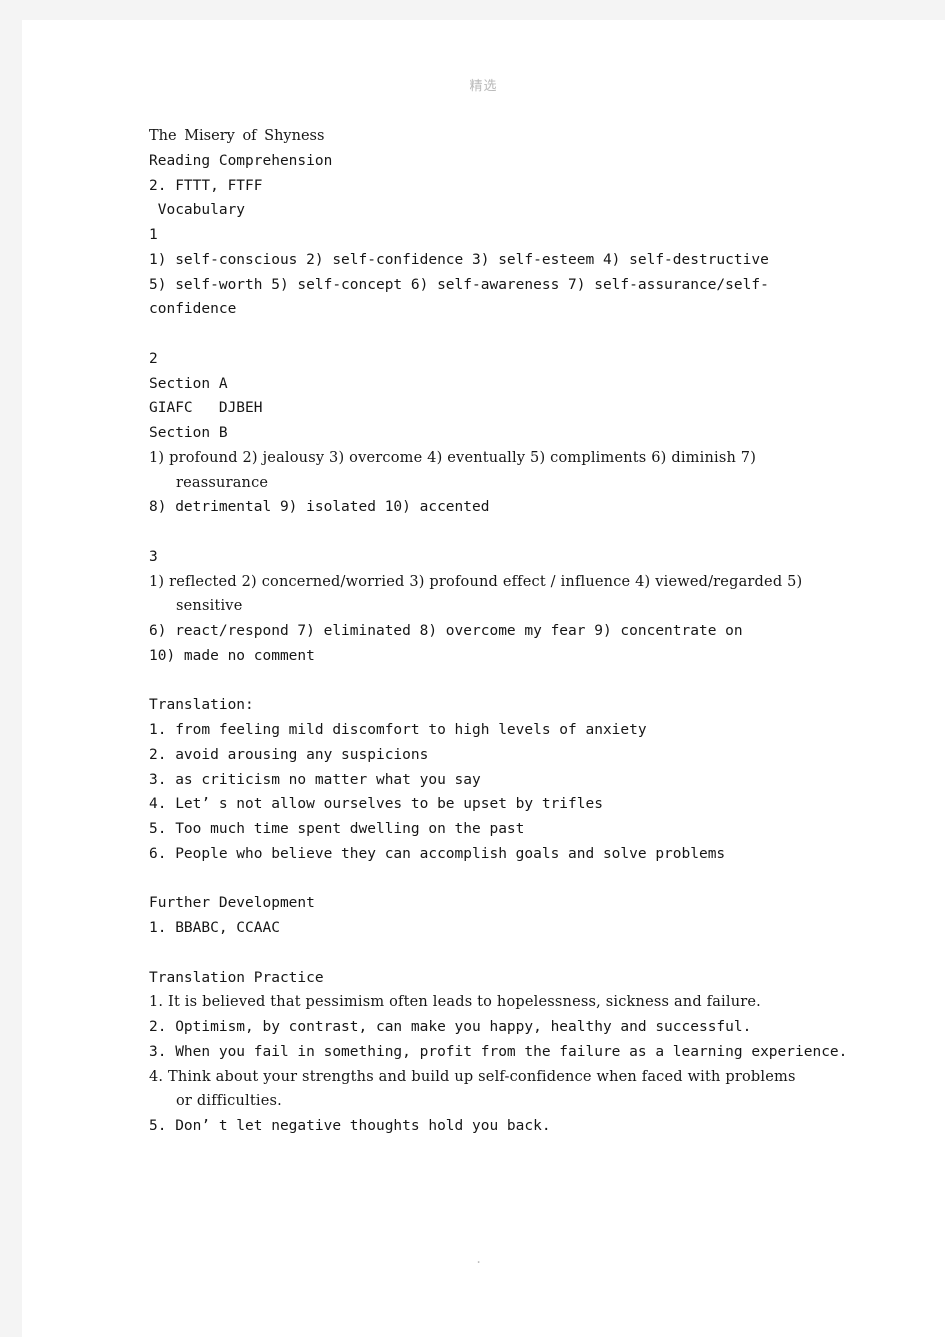 The height and width of the screenshot is (1337, 945). What do you see at coordinates (315, 779) in the screenshot?
I see `text-line-translation-3: 3. as criticism no matter what you say` at bounding box center [315, 779].